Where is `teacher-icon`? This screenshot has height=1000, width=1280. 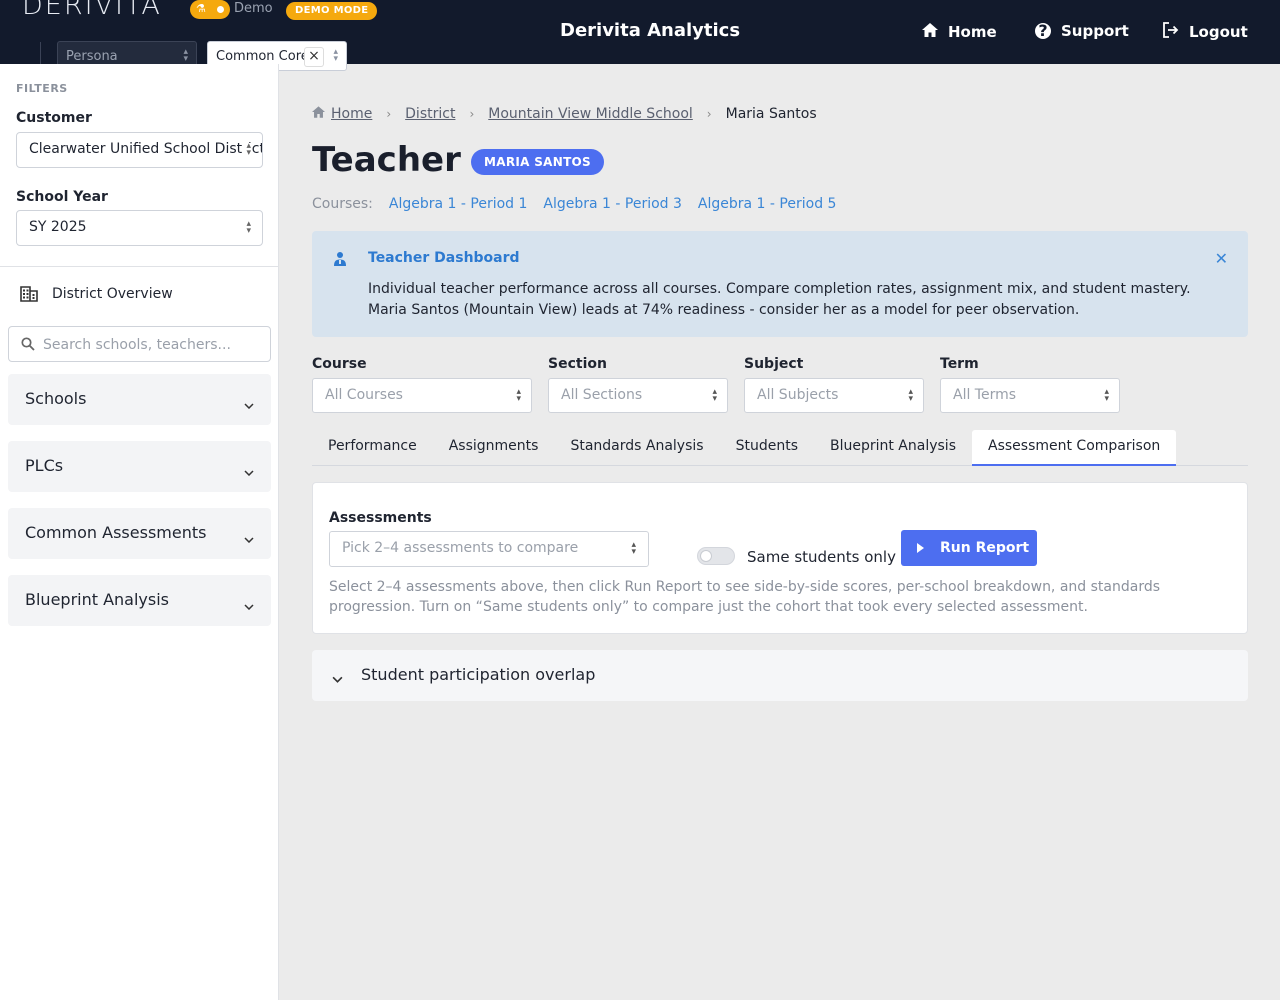
teacher-icon is located at coordinates (340, 261).